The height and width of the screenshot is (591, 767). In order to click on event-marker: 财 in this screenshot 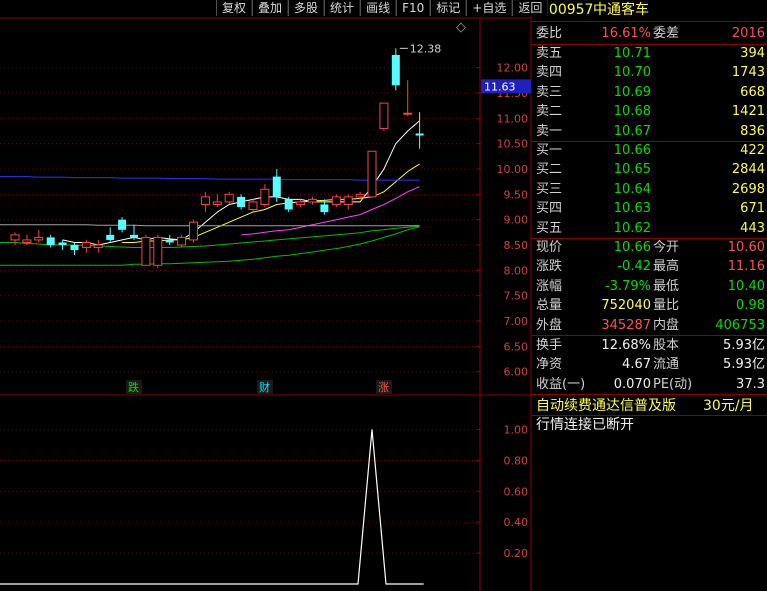, I will do `click(264, 387)`.